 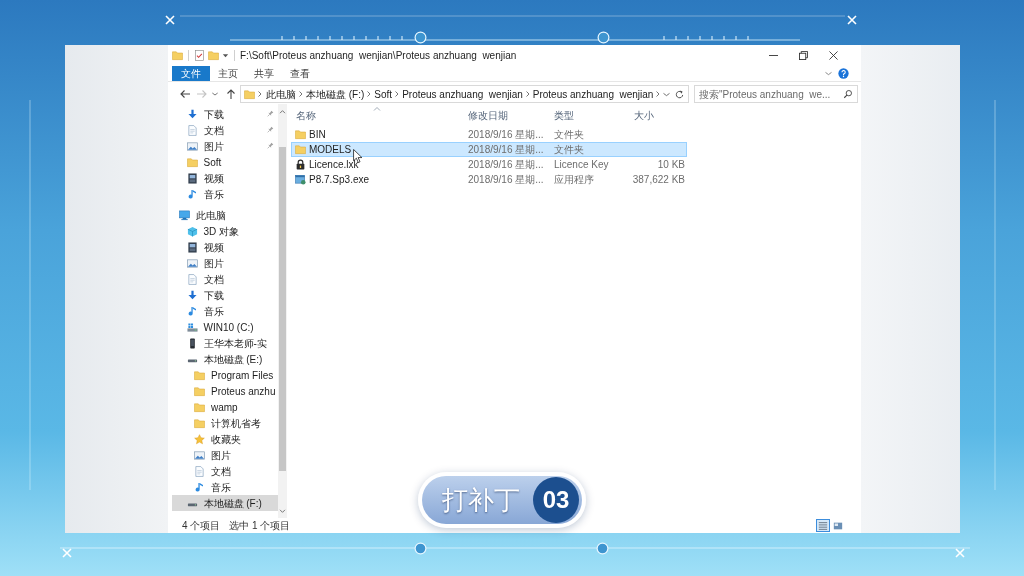 What do you see at coordinates (231, 94) in the screenshot?
I see `up-arrow-icon` at bounding box center [231, 94].